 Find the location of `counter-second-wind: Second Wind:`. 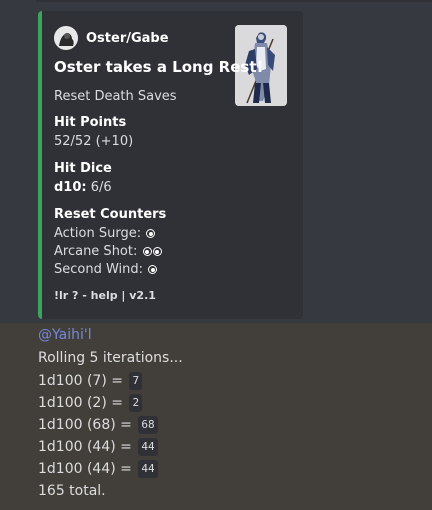

counter-second-wind: Second Wind: is located at coordinates (106, 270).